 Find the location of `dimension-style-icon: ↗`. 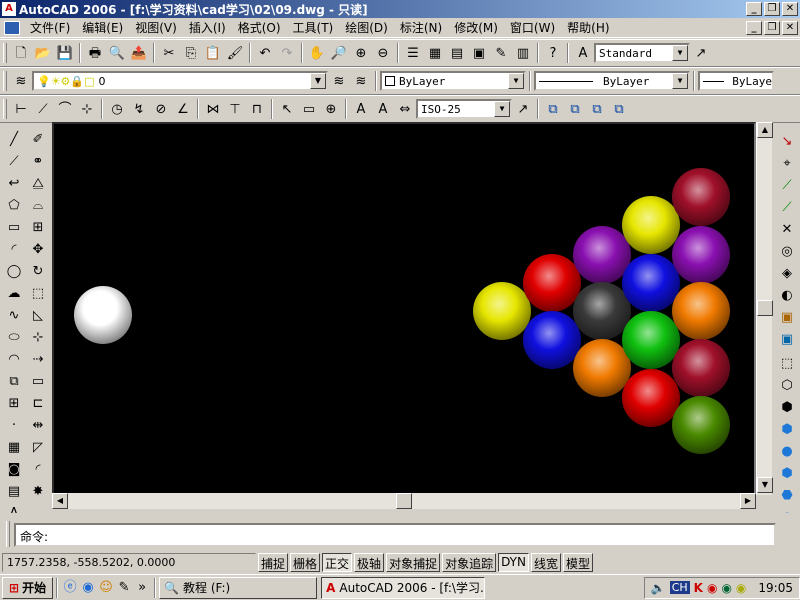

dimension-style-icon: ↗ is located at coordinates (701, 53).